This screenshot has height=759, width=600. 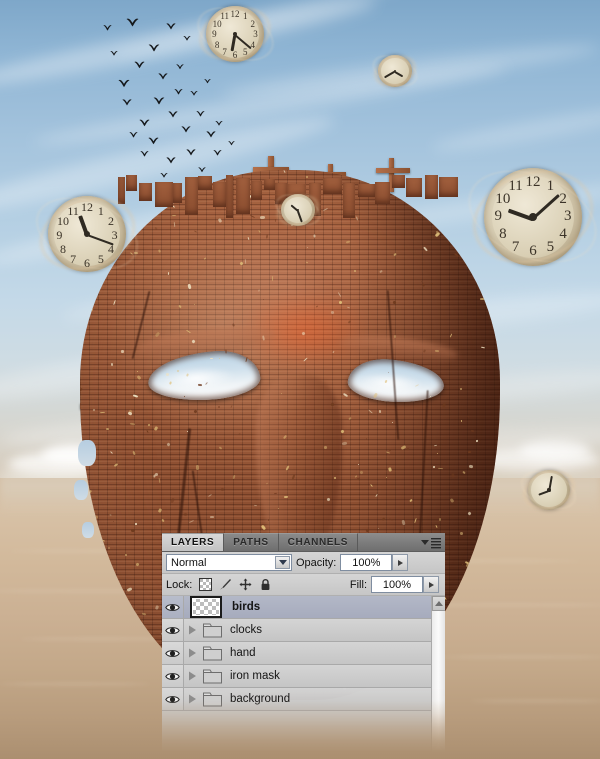 I want to click on layer-name: background, so click(x=257, y=699).